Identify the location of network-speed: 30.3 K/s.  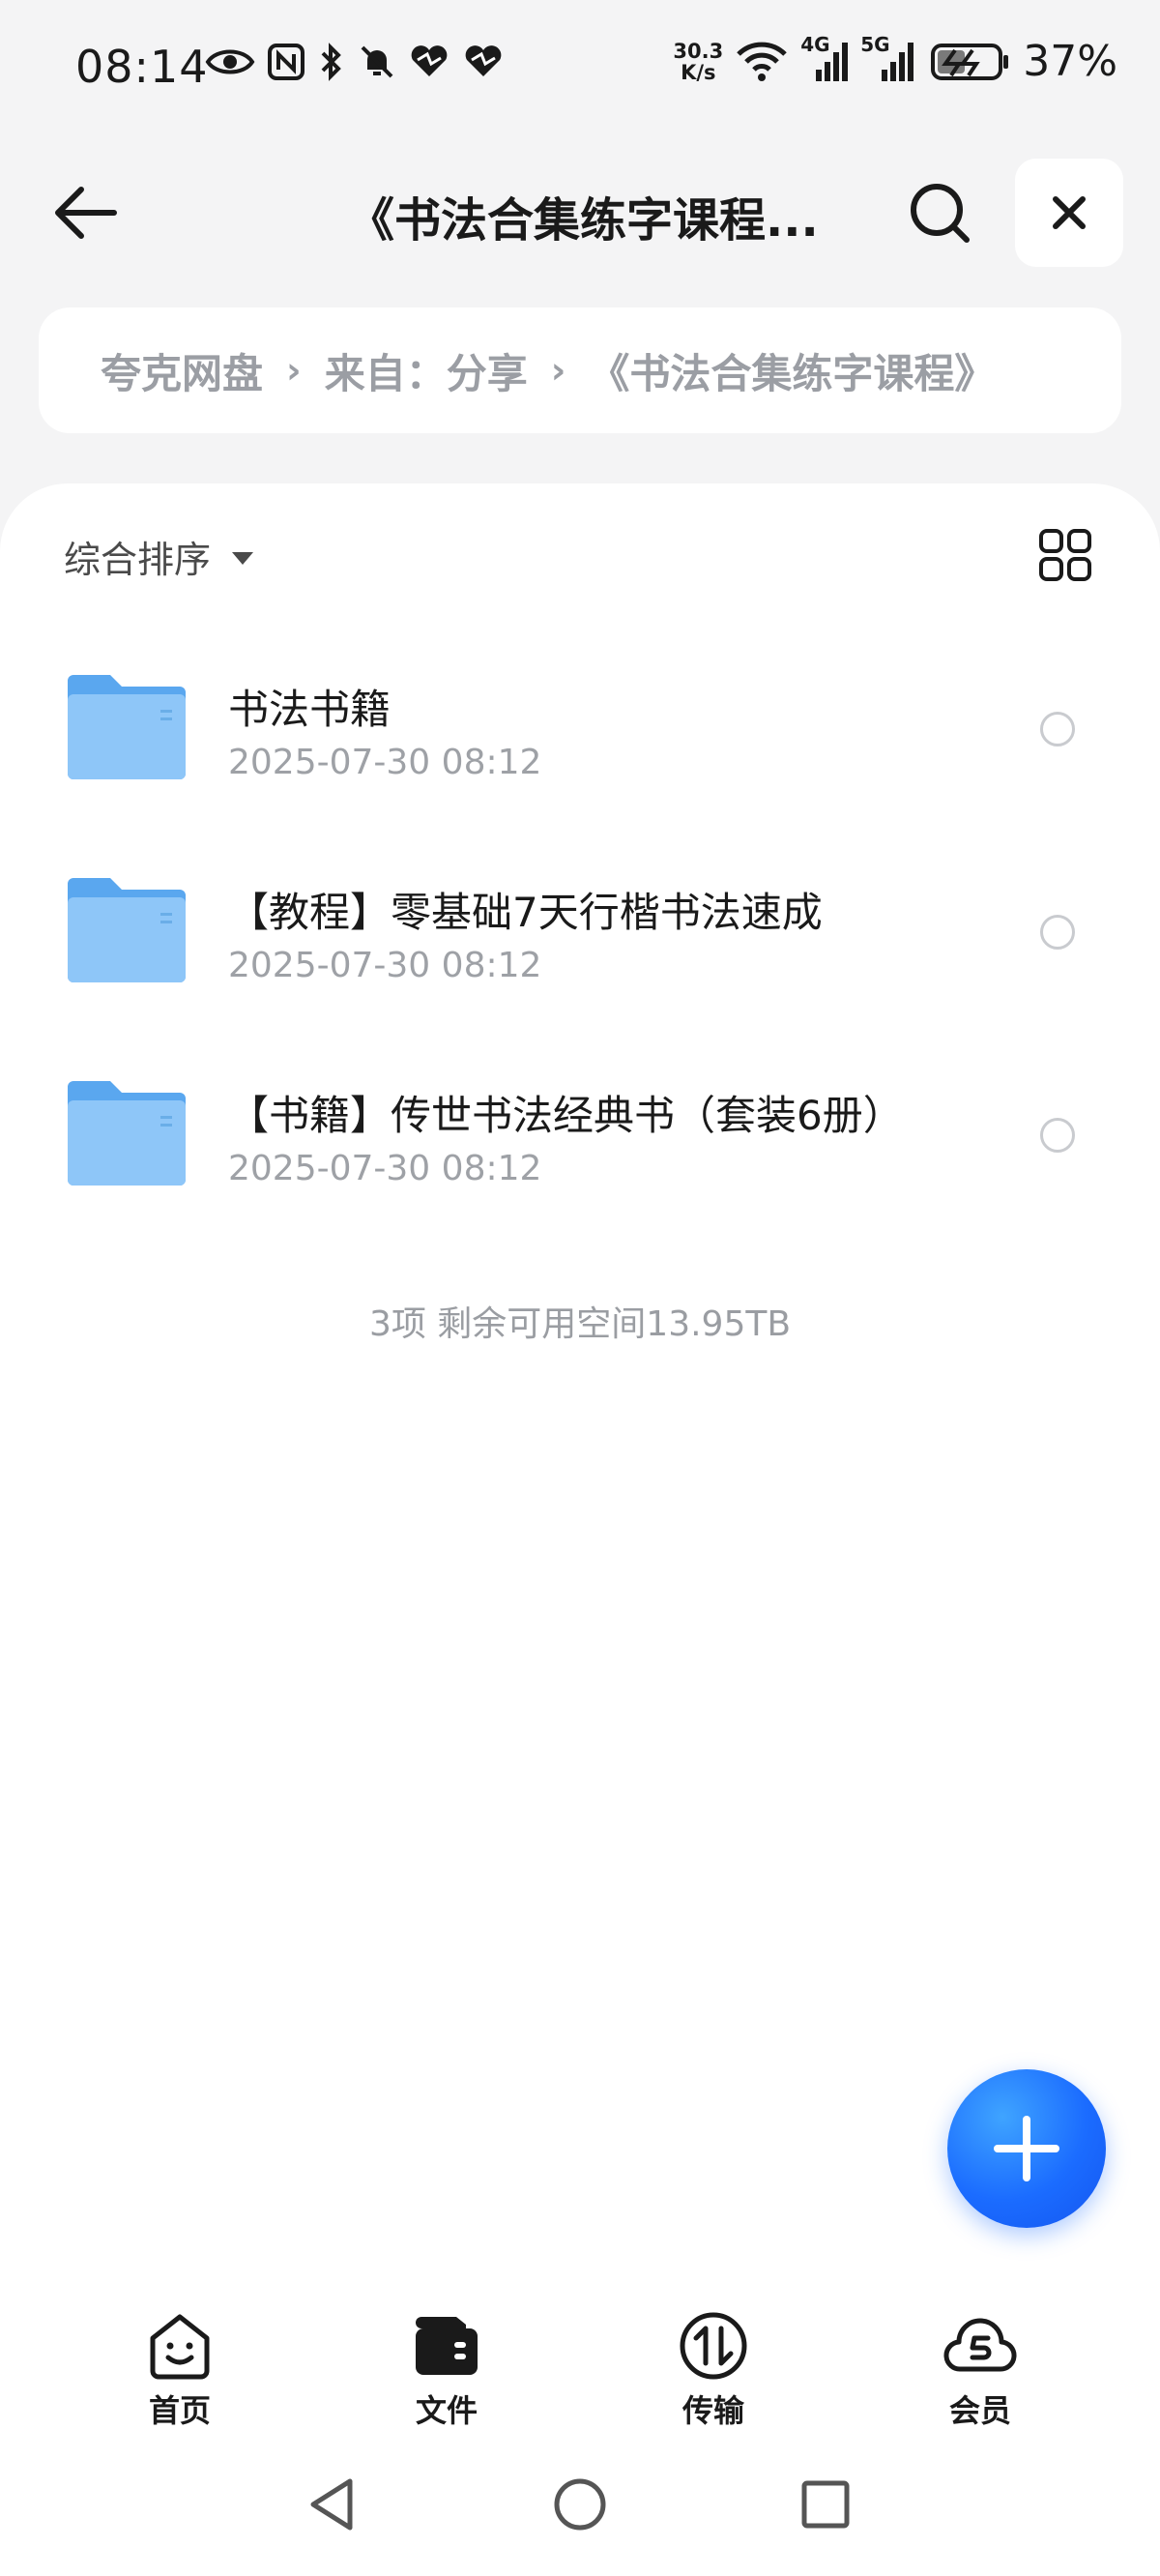
(698, 62).